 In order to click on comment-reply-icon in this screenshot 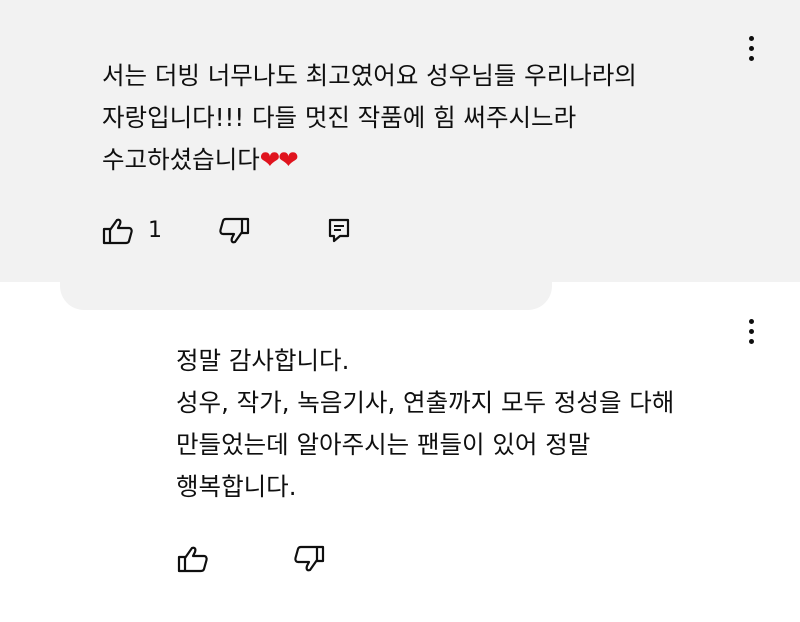, I will do `click(339, 230)`.